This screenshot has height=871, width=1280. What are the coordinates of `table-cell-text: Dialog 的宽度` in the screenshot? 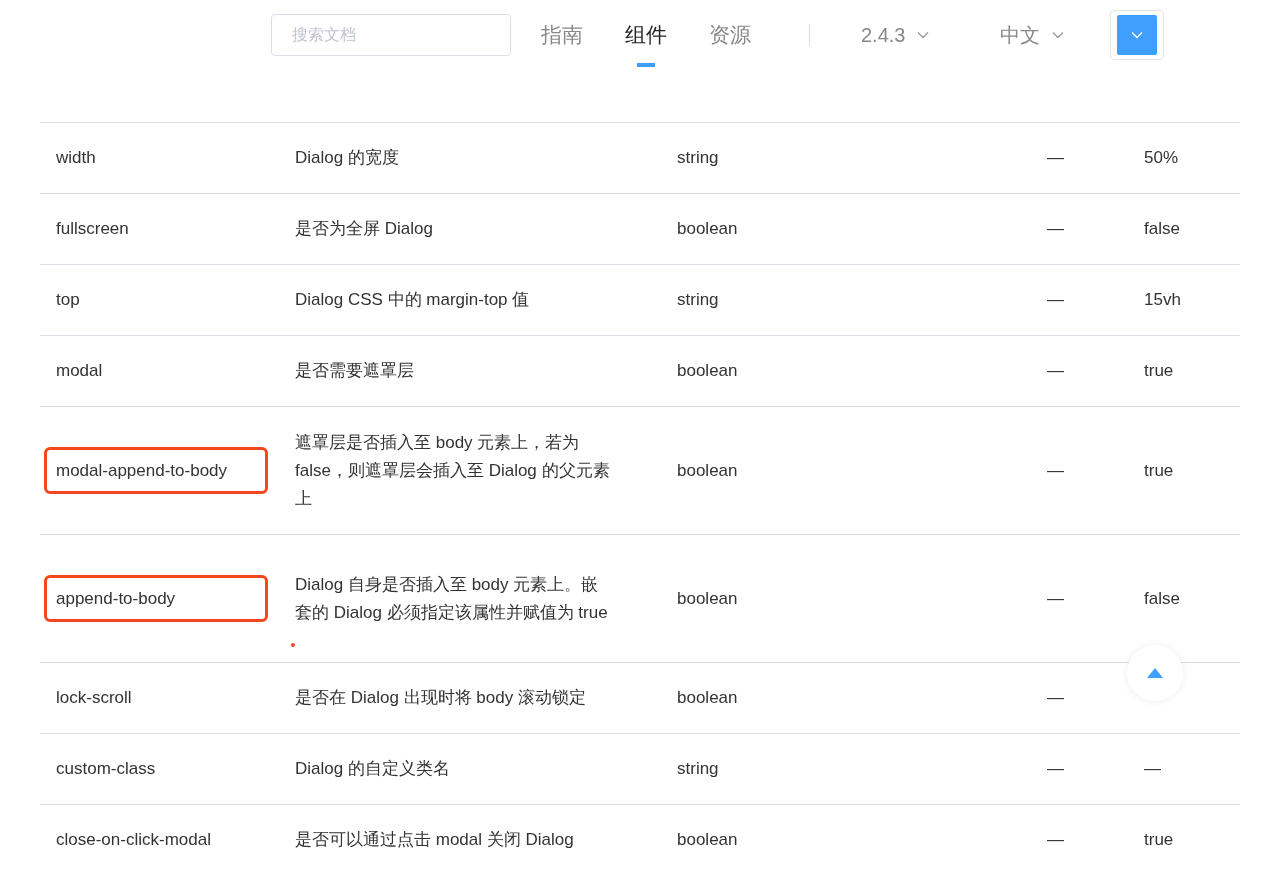 It's located at (347, 158).